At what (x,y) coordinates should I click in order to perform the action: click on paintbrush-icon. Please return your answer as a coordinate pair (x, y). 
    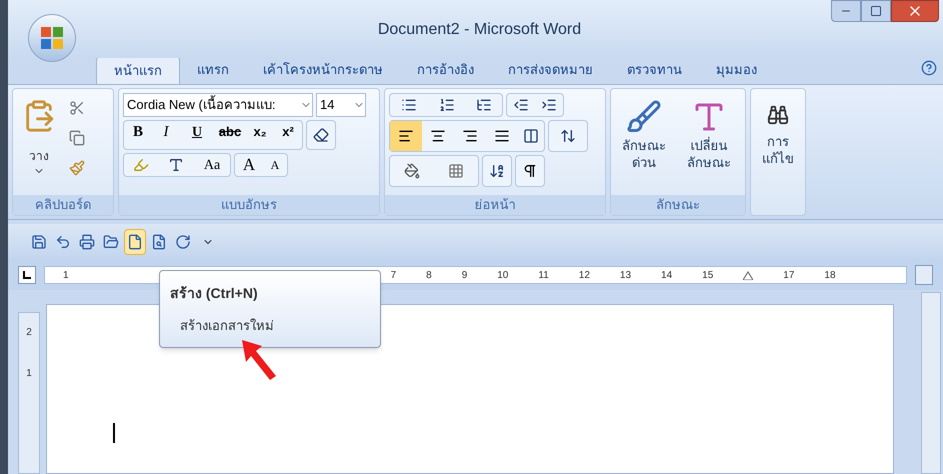
    Looking at the image, I should click on (77, 168).